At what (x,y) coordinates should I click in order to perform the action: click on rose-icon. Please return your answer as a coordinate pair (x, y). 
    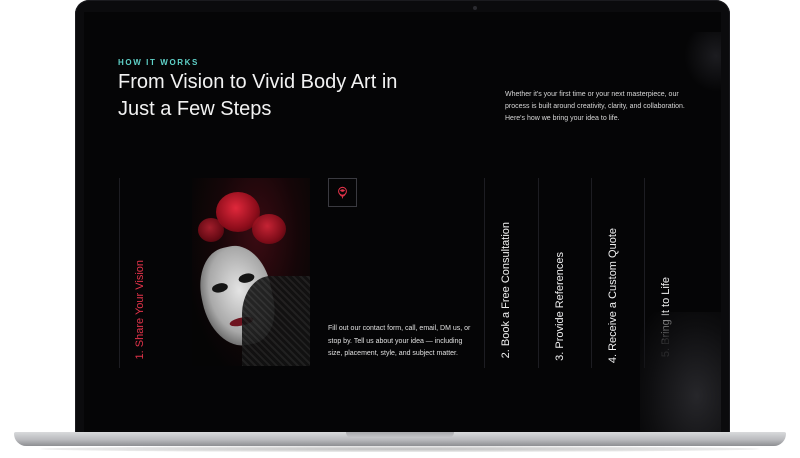
    Looking at the image, I should click on (342, 192).